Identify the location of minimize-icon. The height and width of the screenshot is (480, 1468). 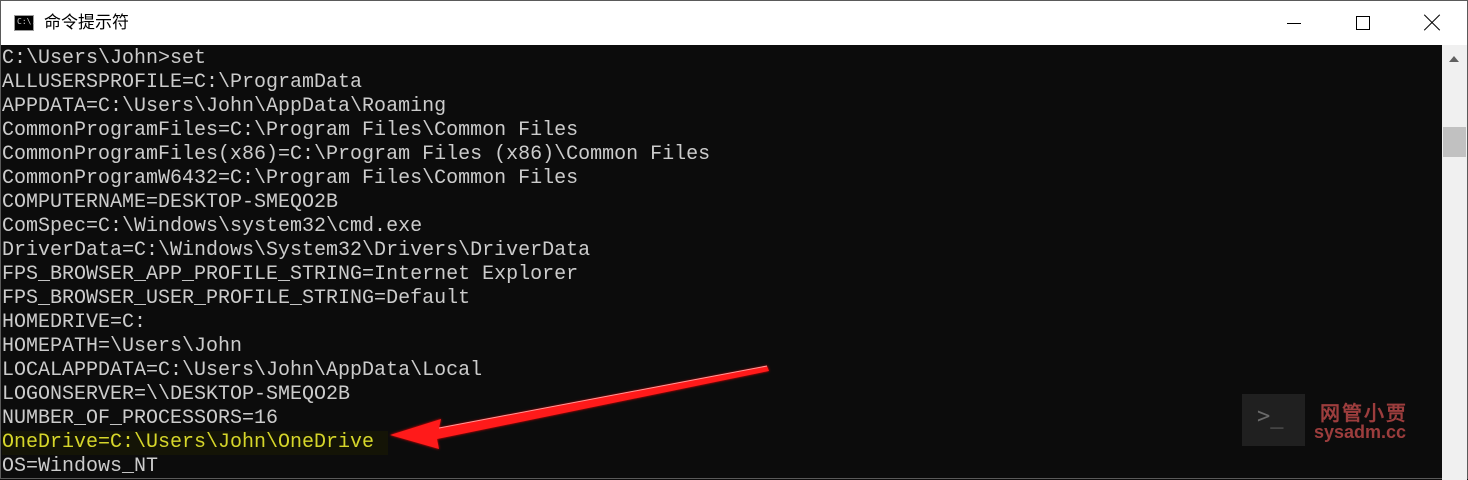
(1294, 23).